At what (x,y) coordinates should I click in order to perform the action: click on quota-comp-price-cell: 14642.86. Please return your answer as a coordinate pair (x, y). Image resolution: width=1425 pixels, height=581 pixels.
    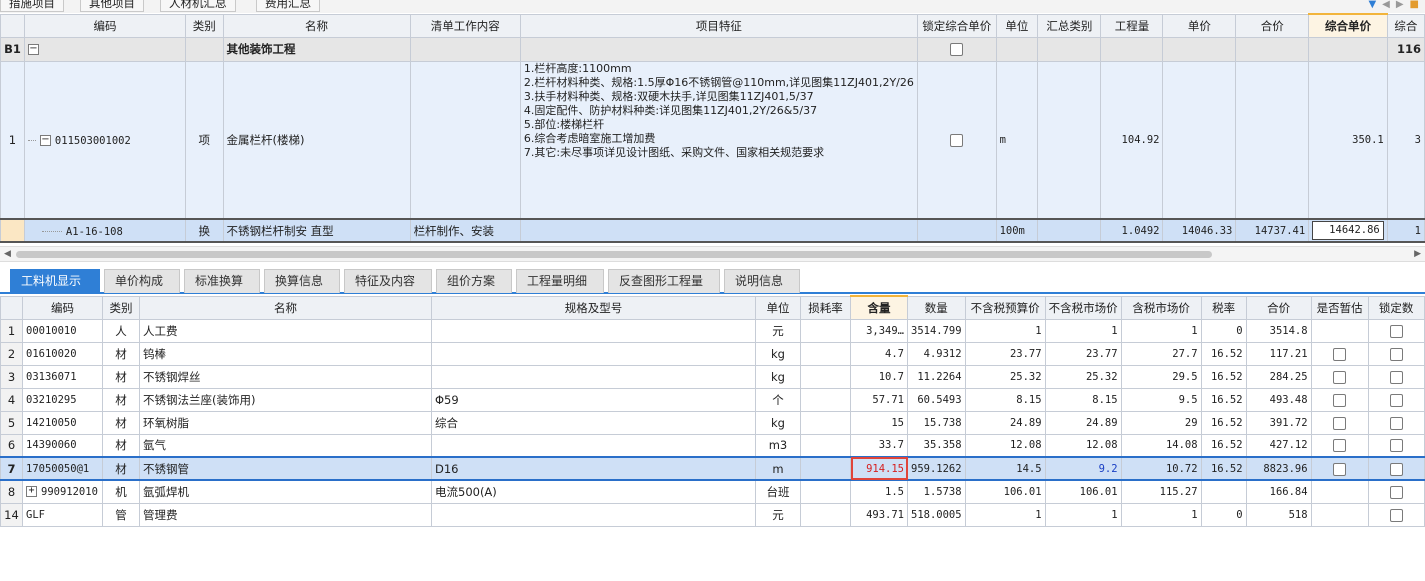
    Looking at the image, I should click on (1348, 230).